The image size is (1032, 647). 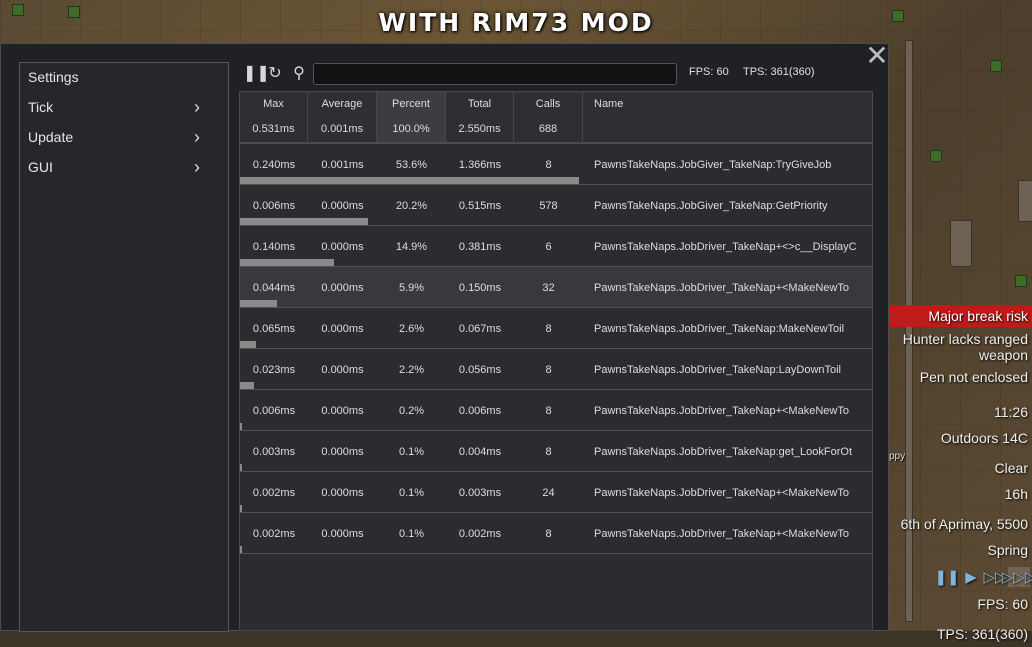 What do you see at coordinates (275, 74) in the screenshot?
I see `refresh-icon: ↻` at bounding box center [275, 74].